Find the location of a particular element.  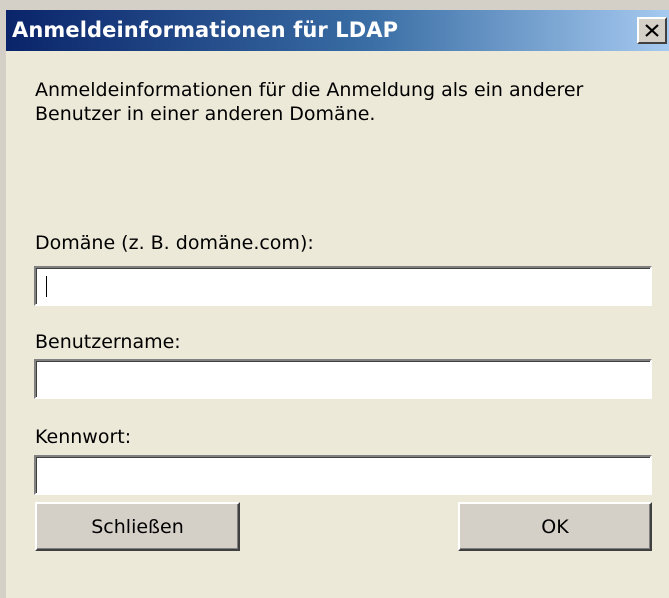

window-title: Anmeldeinformationen für LDAP is located at coordinates (205, 30).